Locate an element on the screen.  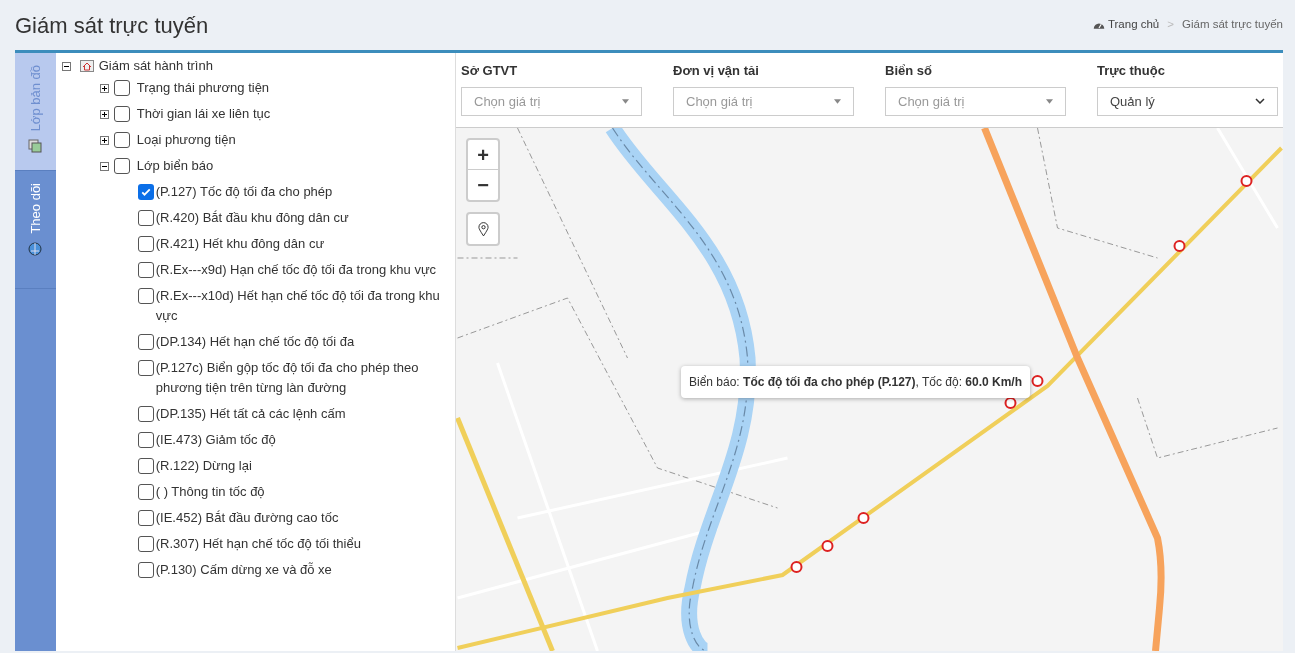
filter-label: Đơn vị vận tải is located at coordinates (716, 71).